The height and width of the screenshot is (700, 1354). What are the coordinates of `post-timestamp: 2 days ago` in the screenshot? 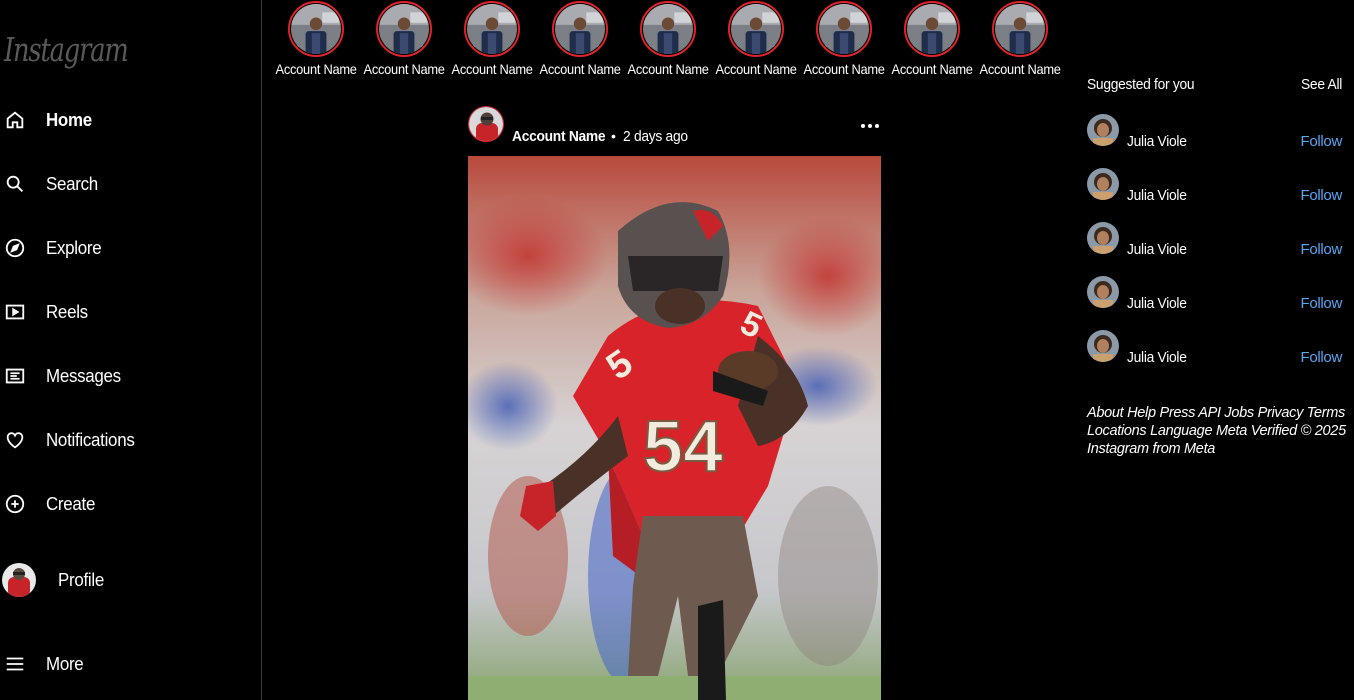 It's located at (655, 136).